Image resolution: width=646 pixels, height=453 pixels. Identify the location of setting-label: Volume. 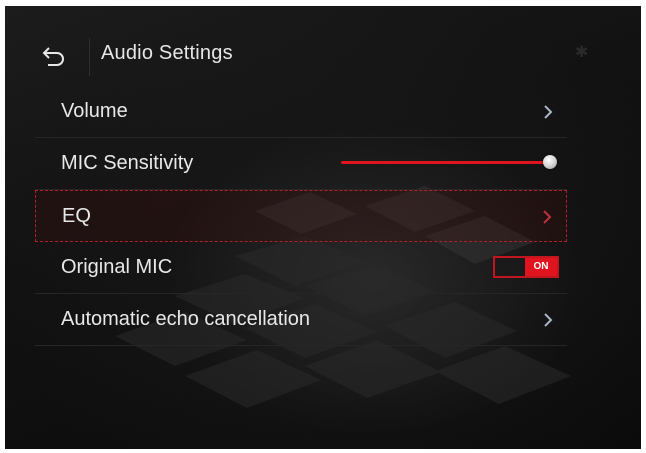
(94, 111).